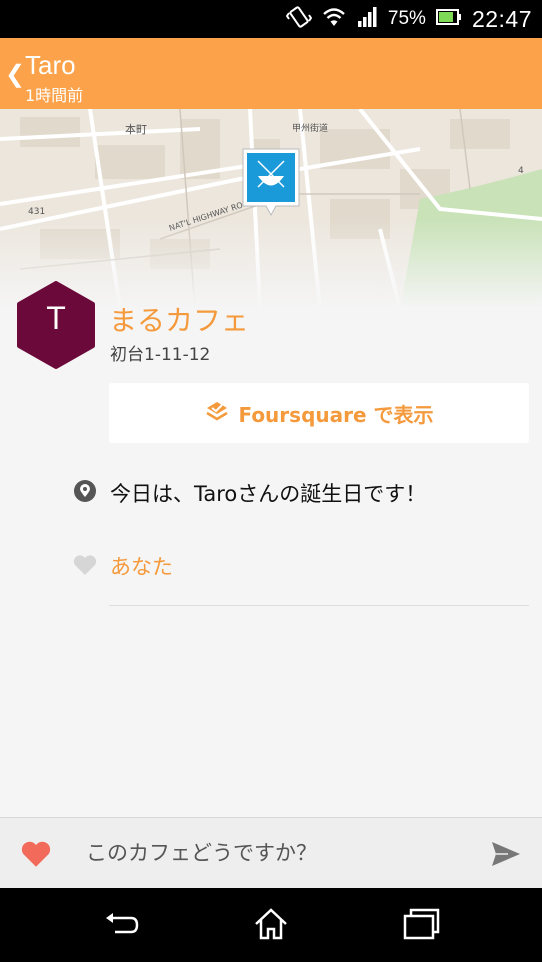 The width and height of the screenshot is (542, 962). I want to click on divider, so click(319, 605).